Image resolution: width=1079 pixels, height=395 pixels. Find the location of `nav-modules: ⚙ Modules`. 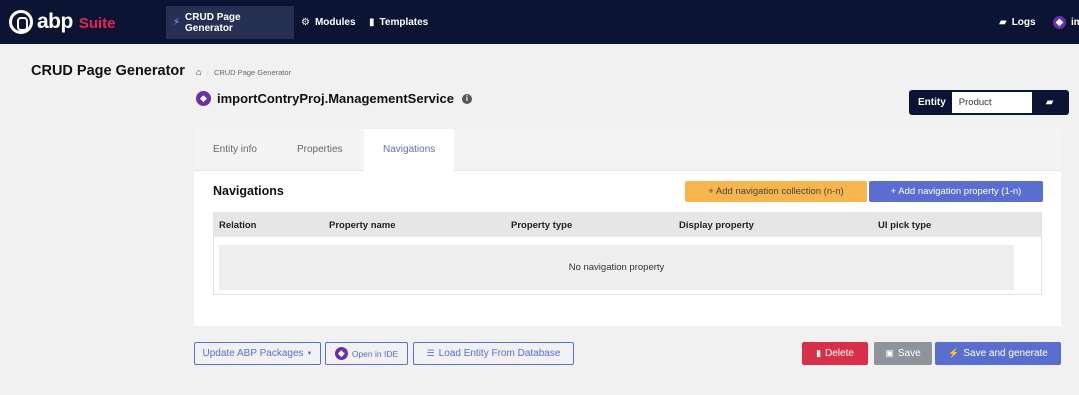

nav-modules: ⚙ Modules is located at coordinates (328, 22).